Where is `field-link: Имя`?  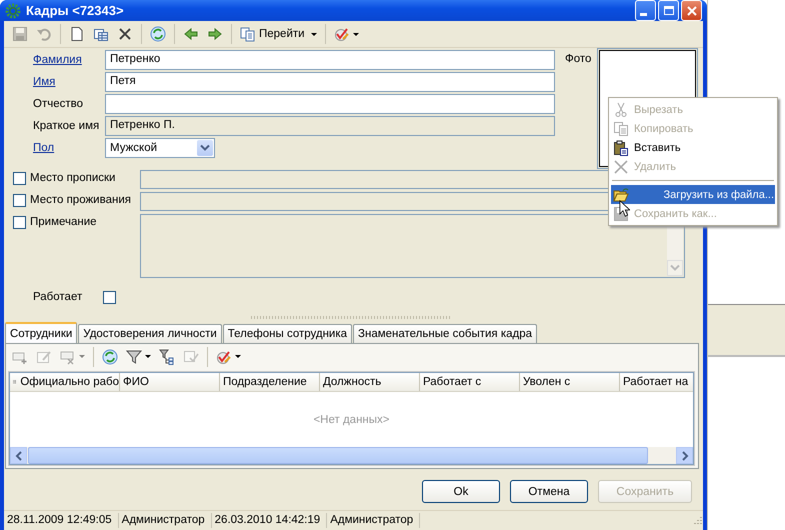 field-link: Имя is located at coordinates (69, 82).